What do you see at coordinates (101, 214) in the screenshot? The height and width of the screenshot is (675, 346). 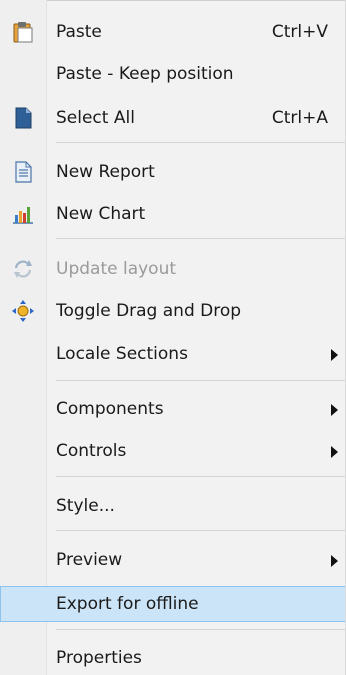 I see `menu-item-label: New Chart` at bounding box center [101, 214].